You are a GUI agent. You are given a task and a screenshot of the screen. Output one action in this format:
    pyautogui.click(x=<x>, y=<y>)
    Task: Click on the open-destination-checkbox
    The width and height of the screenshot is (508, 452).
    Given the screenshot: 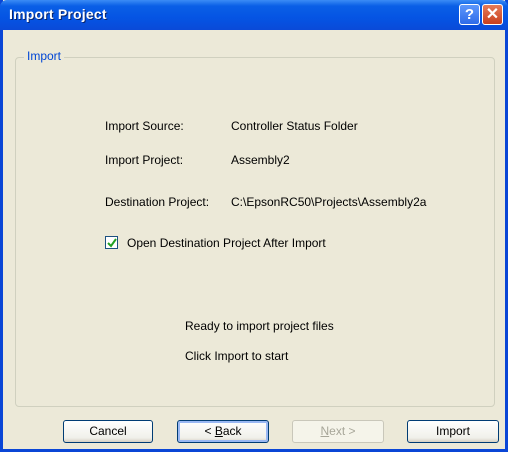 What is the action you would take?
    pyautogui.click(x=111, y=242)
    